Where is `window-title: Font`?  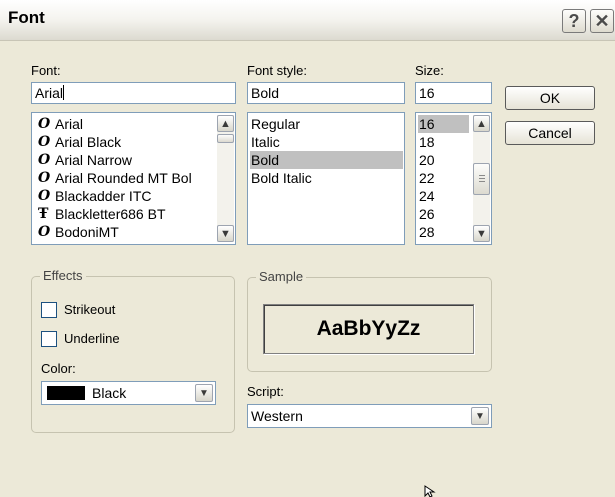
window-title: Font is located at coordinates (26, 17).